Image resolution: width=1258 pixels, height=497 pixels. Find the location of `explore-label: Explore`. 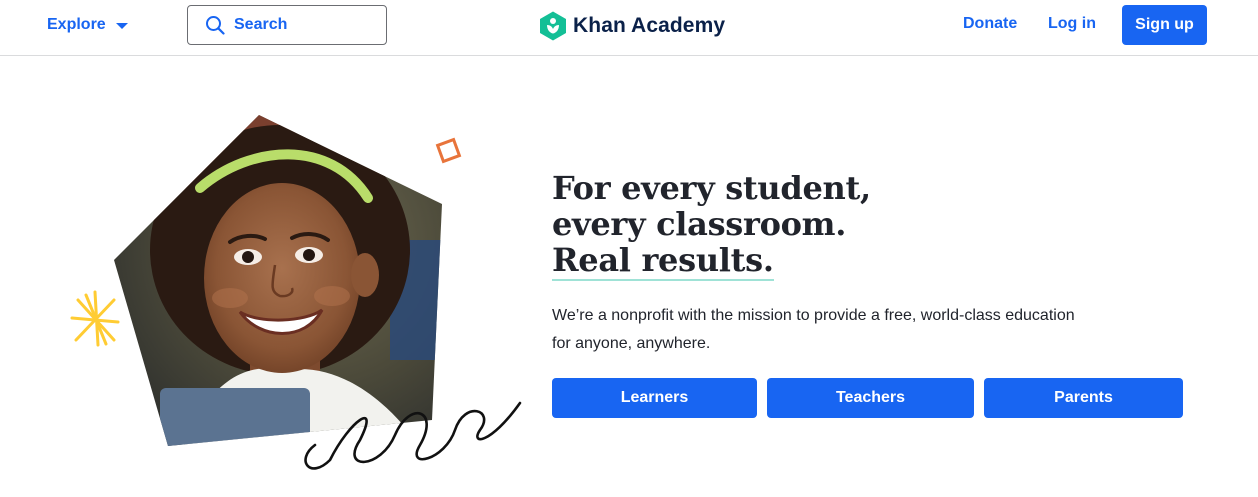

explore-label: Explore is located at coordinates (76, 24).